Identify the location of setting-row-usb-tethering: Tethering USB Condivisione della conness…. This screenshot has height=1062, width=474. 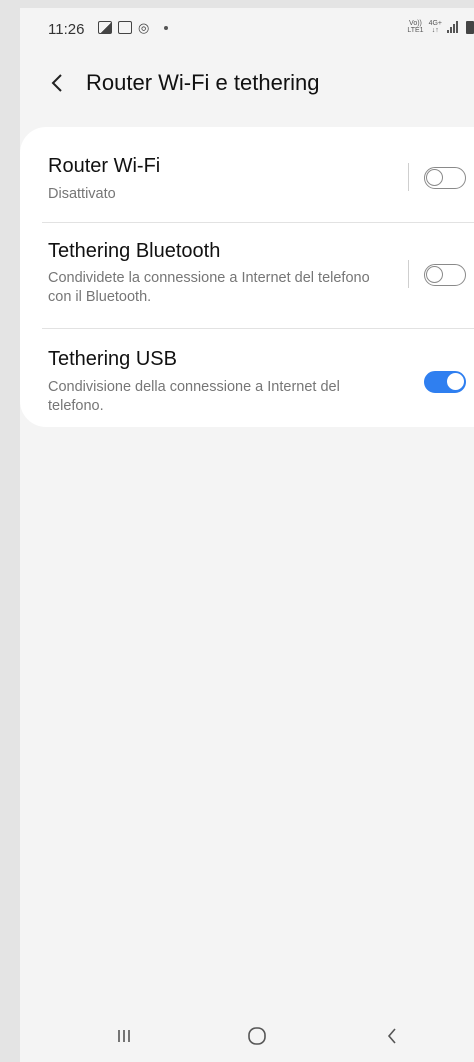
(247, 378).